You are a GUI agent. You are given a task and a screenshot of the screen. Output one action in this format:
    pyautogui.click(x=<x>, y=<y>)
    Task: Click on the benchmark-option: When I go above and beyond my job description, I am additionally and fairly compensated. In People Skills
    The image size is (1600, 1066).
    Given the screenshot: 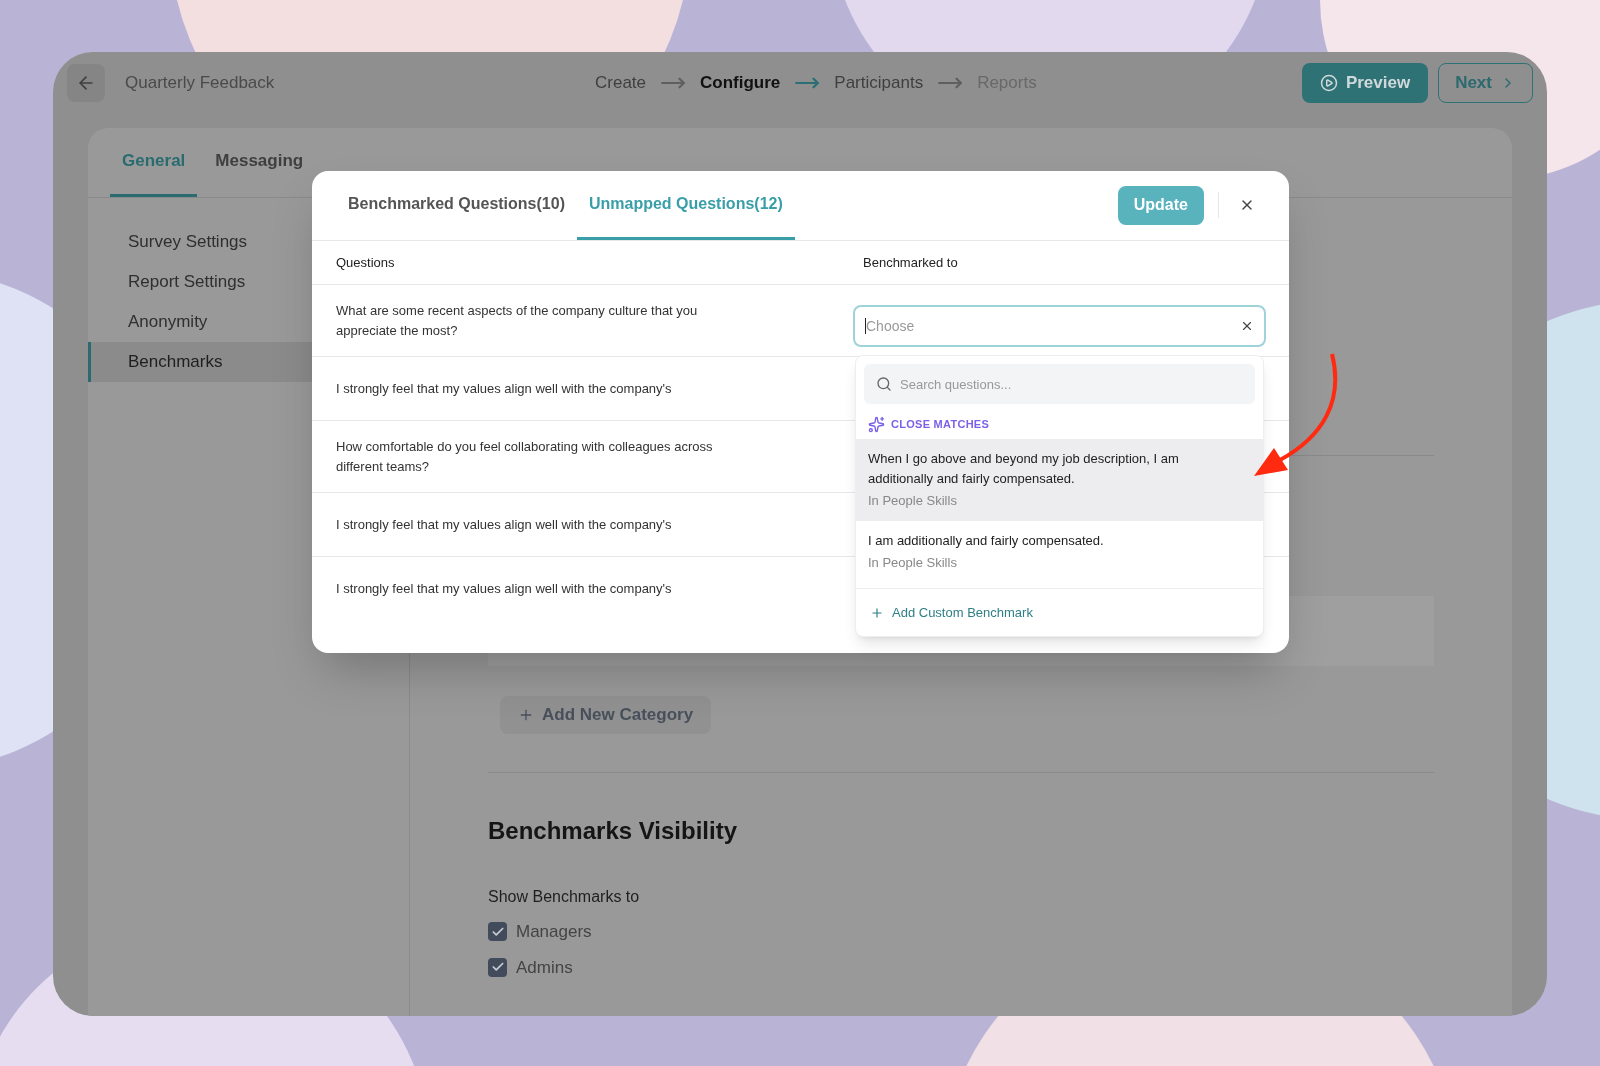 What is the action you would take?
    pyautogui.click(x=1059, y=480)
    